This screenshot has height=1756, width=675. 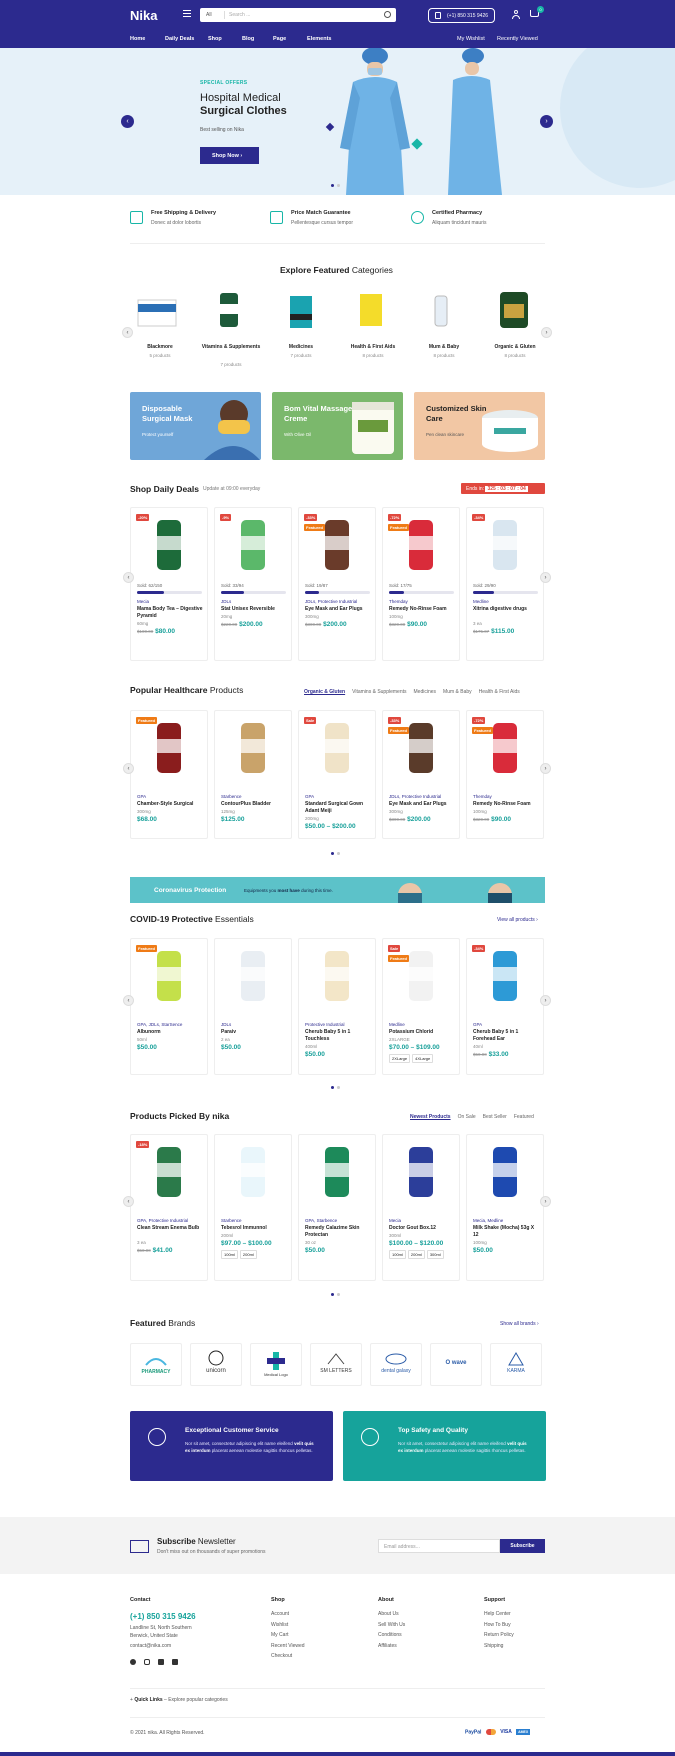 What do you see at coordinates (161, 1662) in the screenshot?
I see `twitter-icon` at bounding box center [161, 1662].